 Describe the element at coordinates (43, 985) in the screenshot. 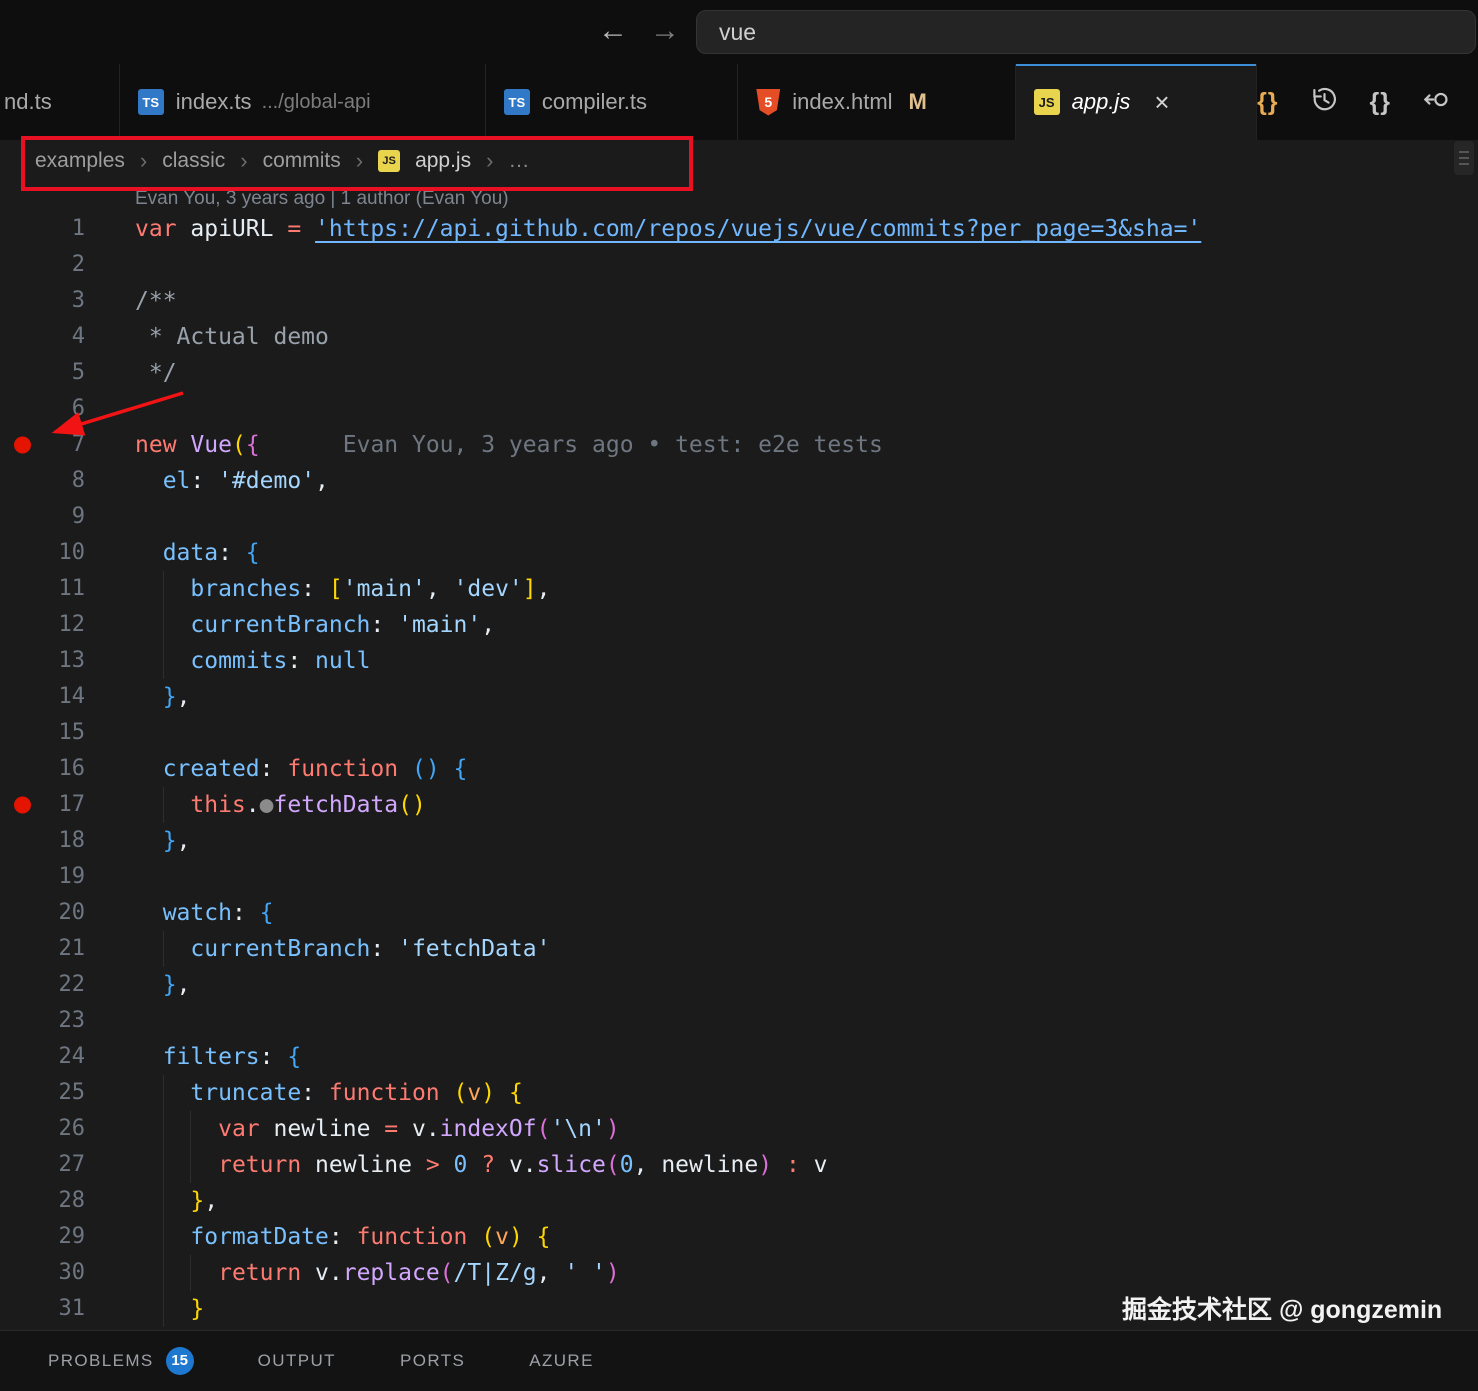

I see `line-gutter: 22` at that location.